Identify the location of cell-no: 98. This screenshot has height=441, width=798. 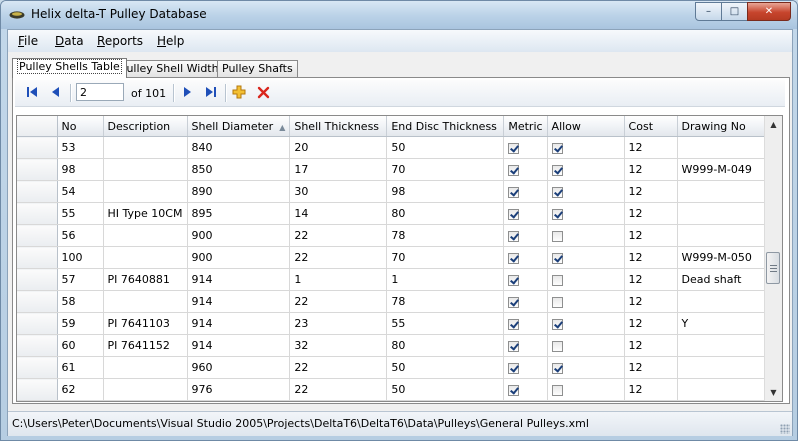
(80, 169).